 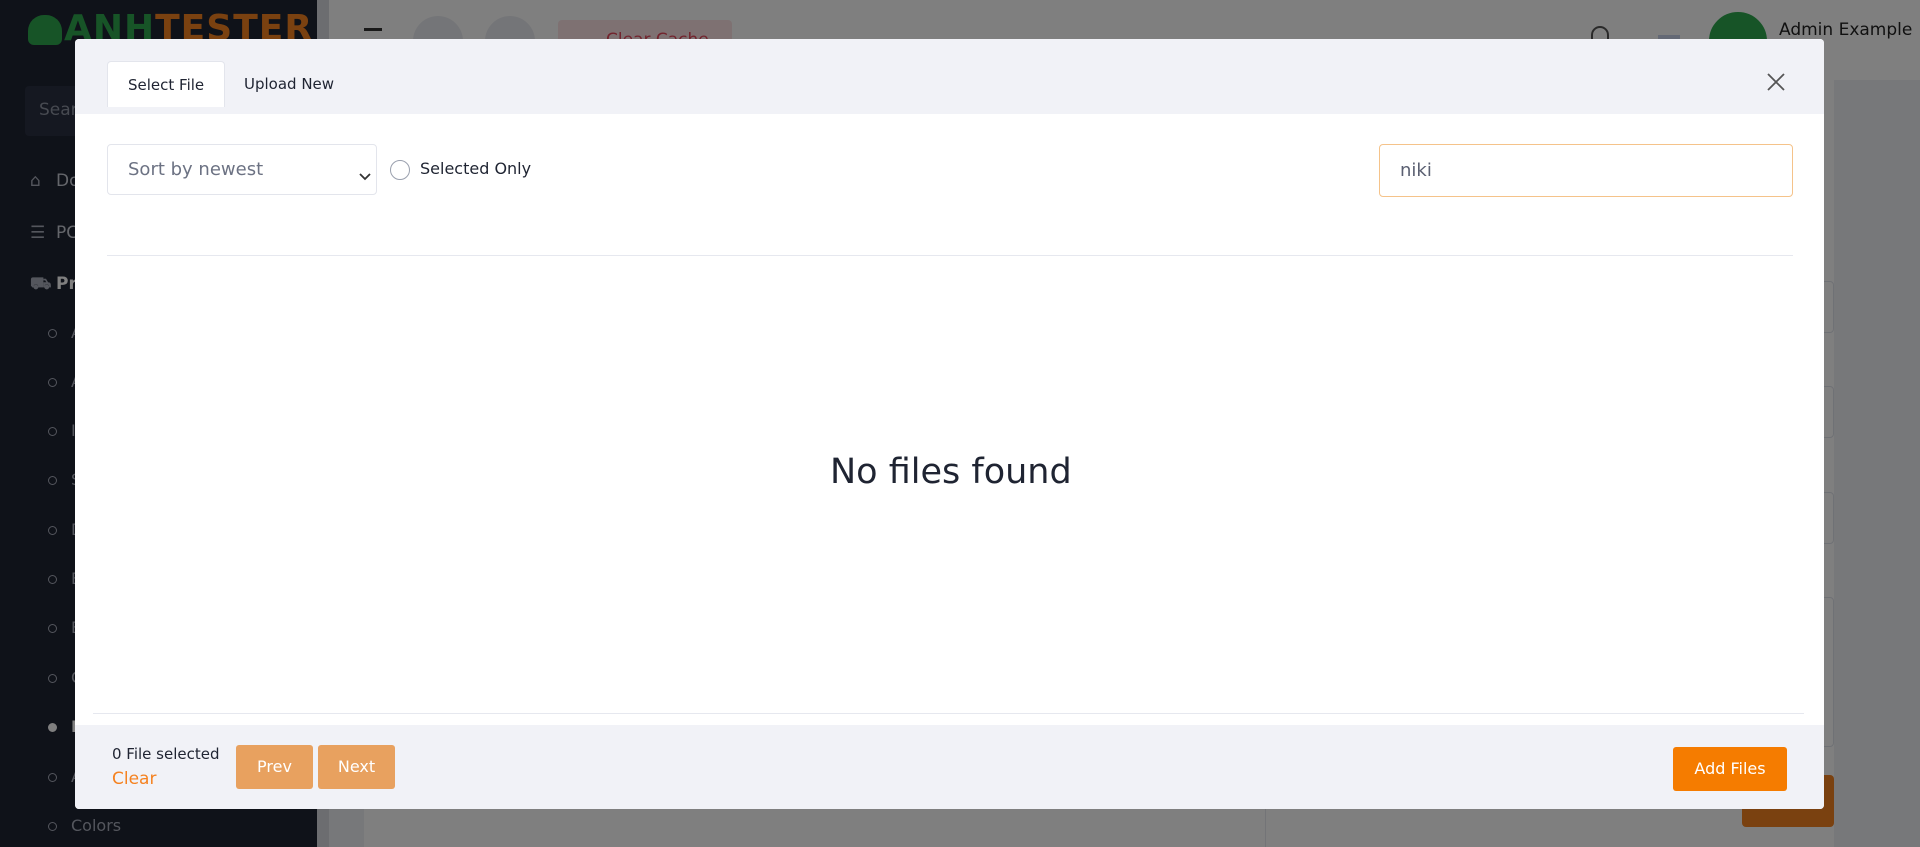 I want to click on empty-state-message: No files found, so click(x=951, y=472).